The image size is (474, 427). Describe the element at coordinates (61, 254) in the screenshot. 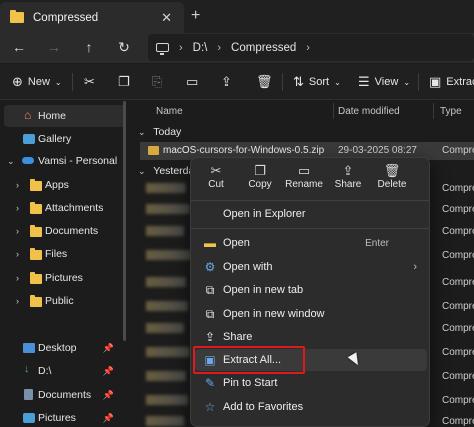

I see `sidebar-item-files: › Files` at that location.